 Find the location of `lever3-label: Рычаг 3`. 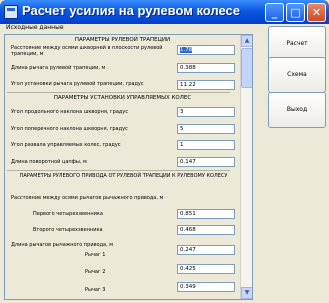

lever3-label: Рычаг 3 is located at coordinates (95, 290).